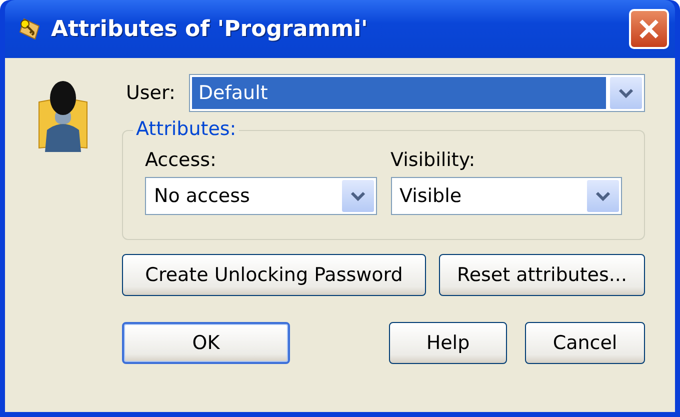 This screenshot has height=417, width=680. I want to click on dialog-button: Cancel, so click(585, 343).